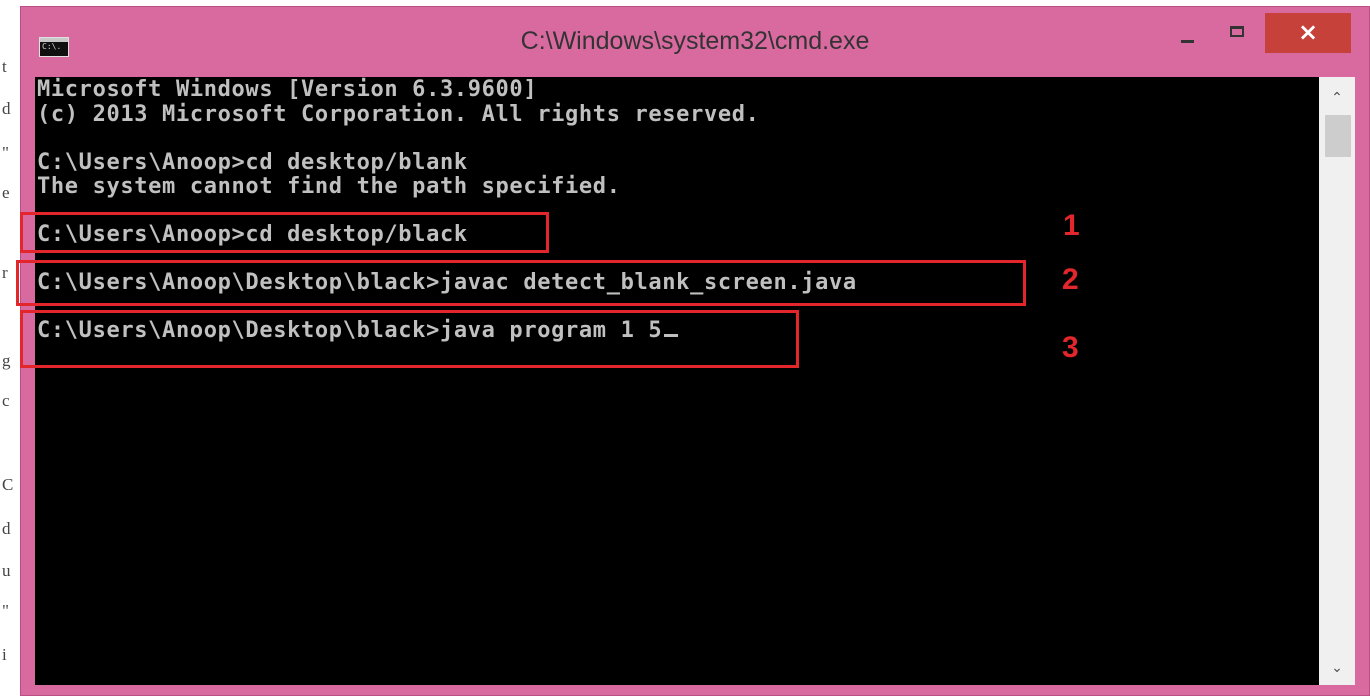 The height and width of the screenshot is (696, 1370). Describe the element at coordinates (8, 484) in the screenshot. I see `background-text-fragment: C` at that location.